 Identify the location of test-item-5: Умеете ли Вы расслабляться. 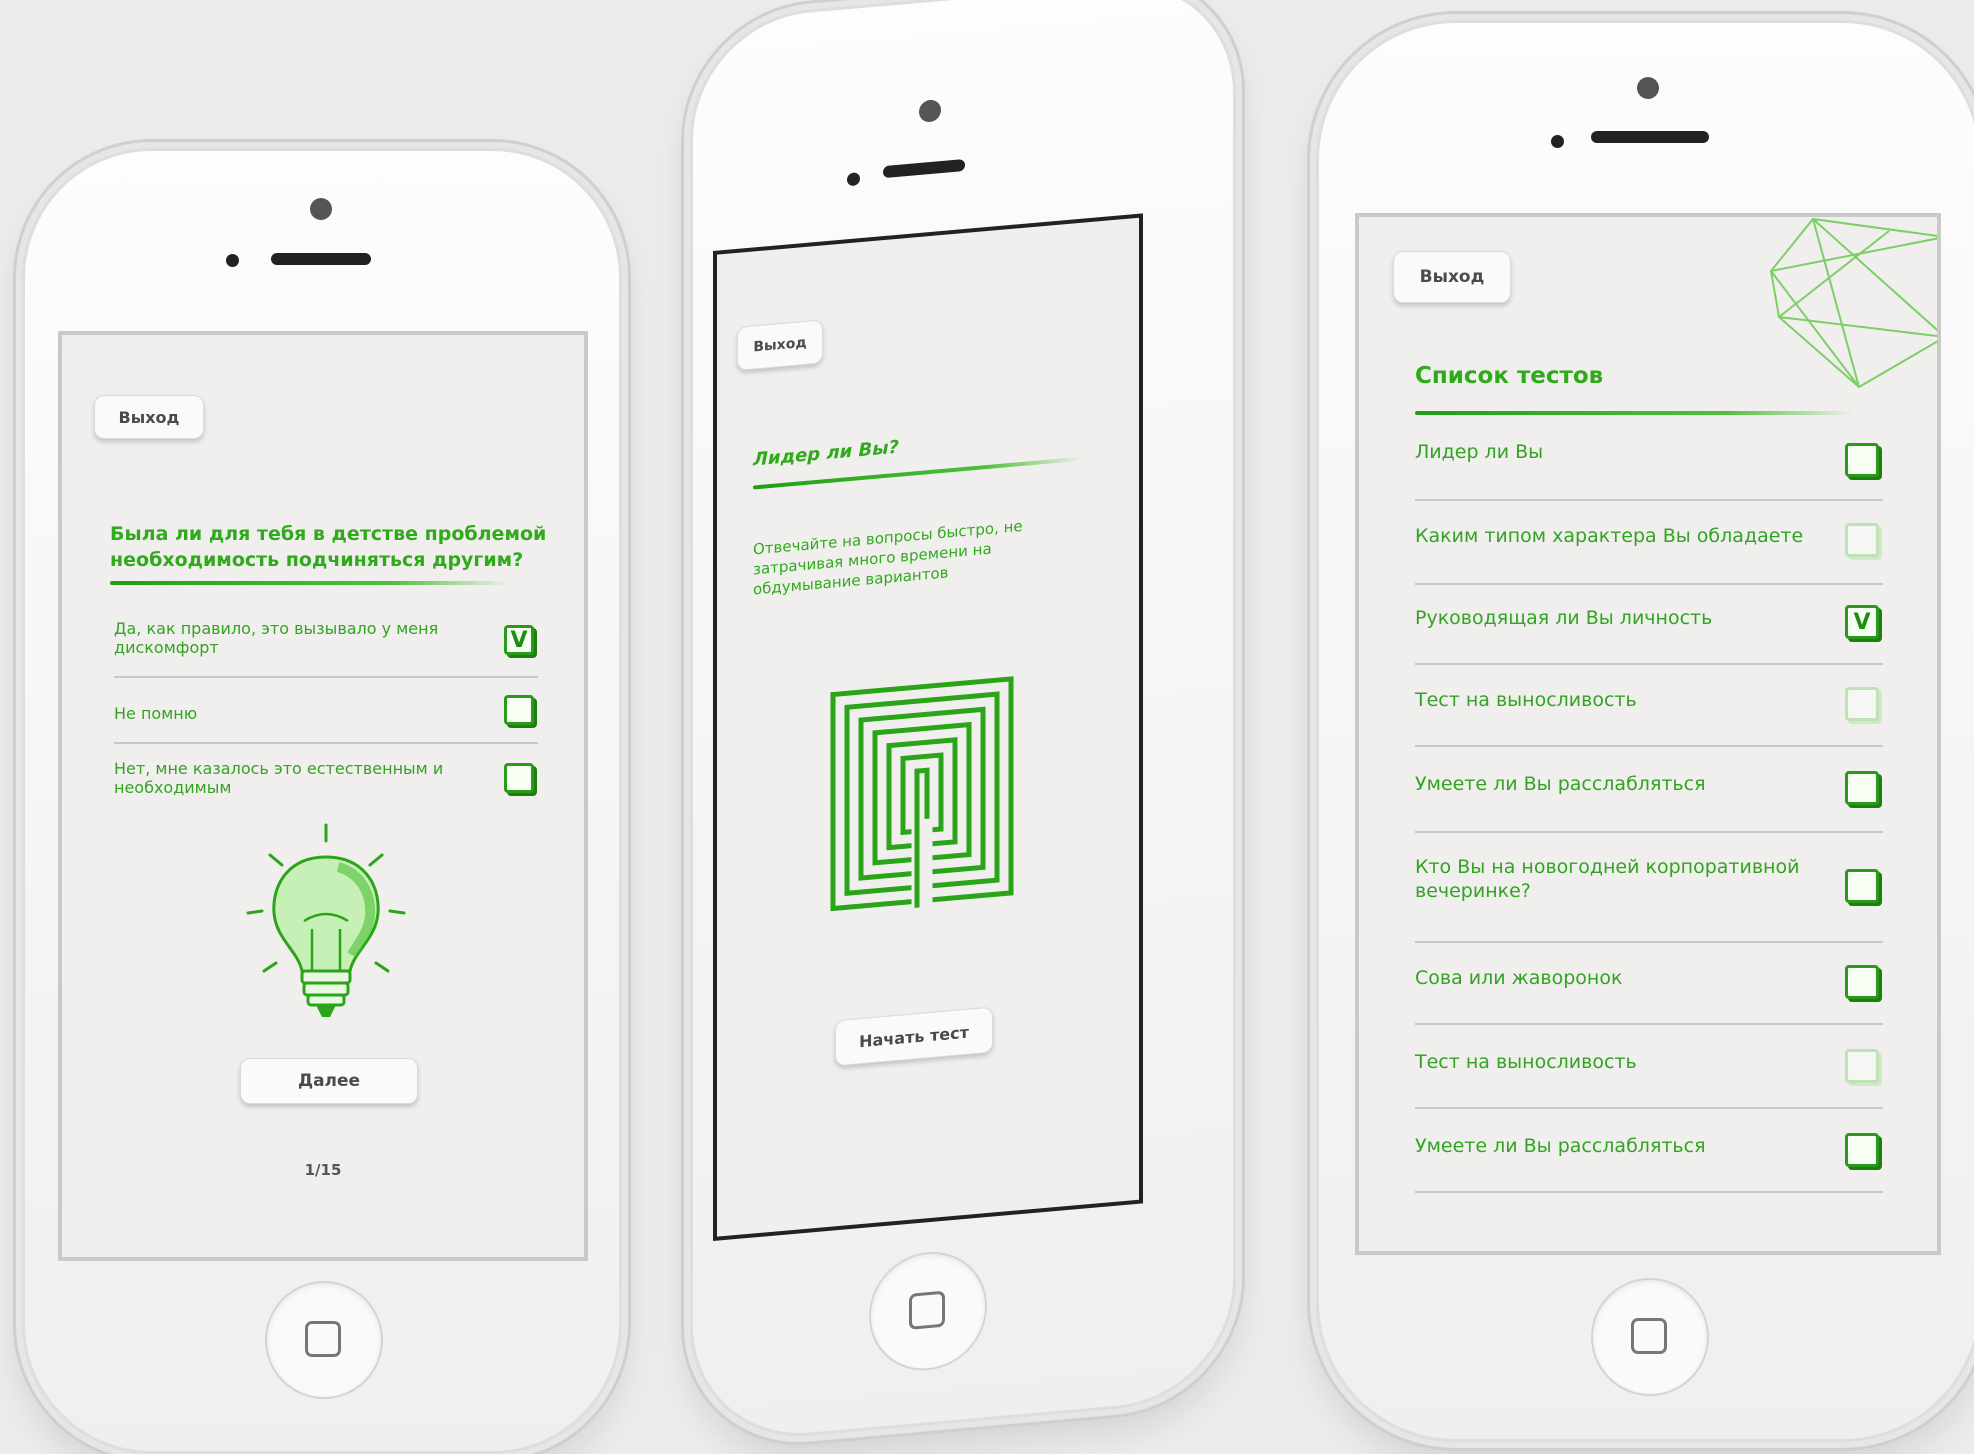
(1615, 784).